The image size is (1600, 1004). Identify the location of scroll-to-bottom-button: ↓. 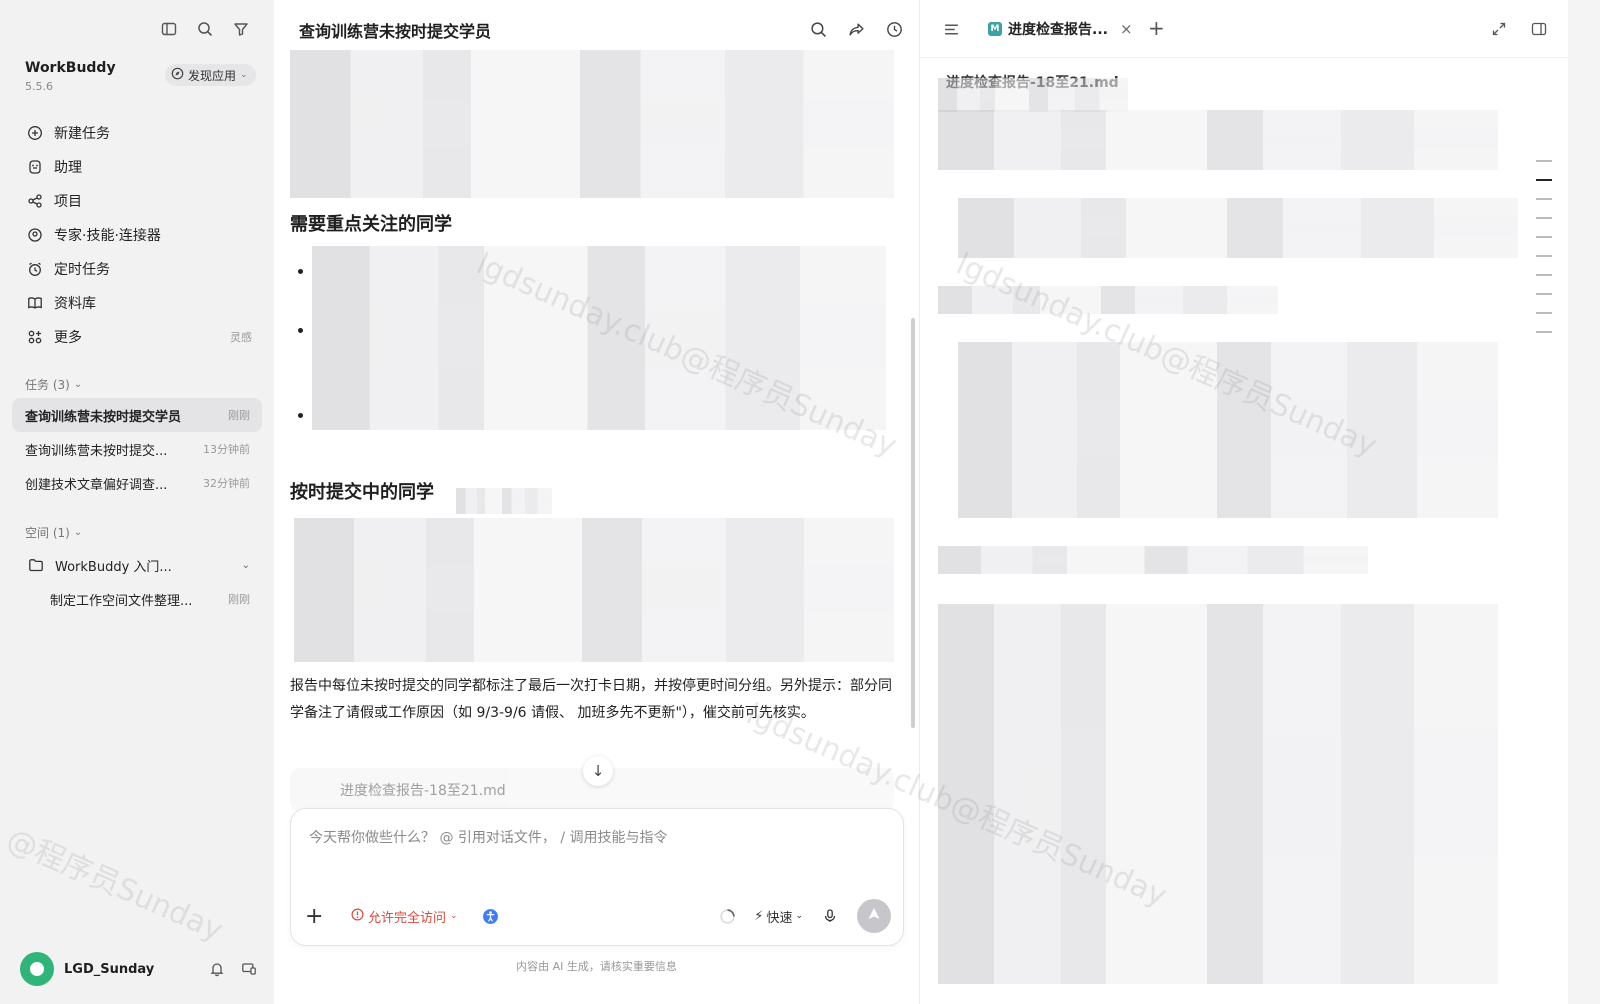
(598, 771).